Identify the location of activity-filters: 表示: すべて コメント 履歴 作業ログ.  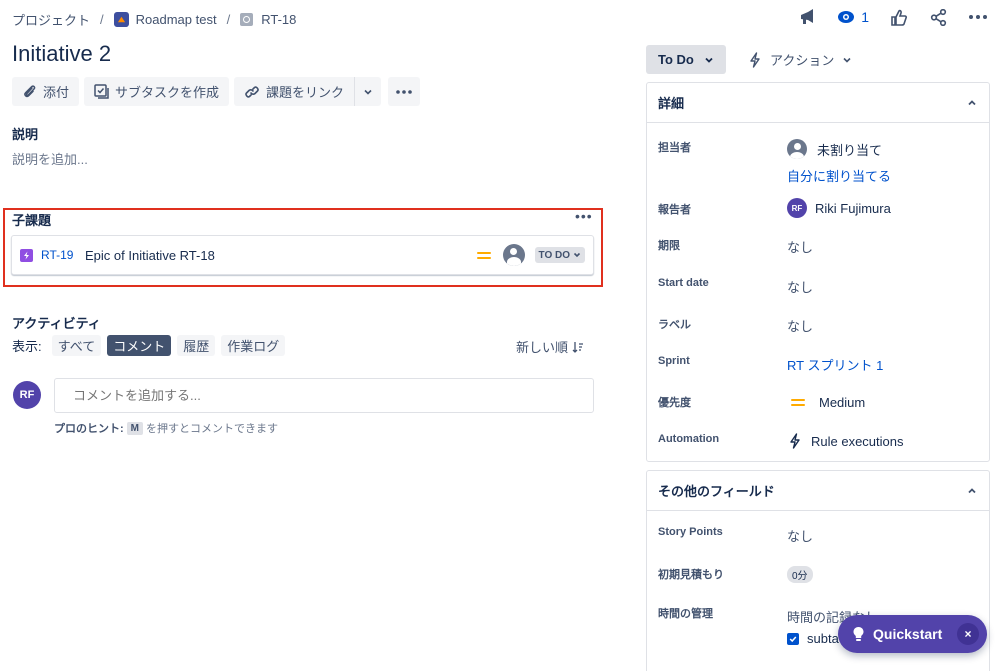
(149, 345).